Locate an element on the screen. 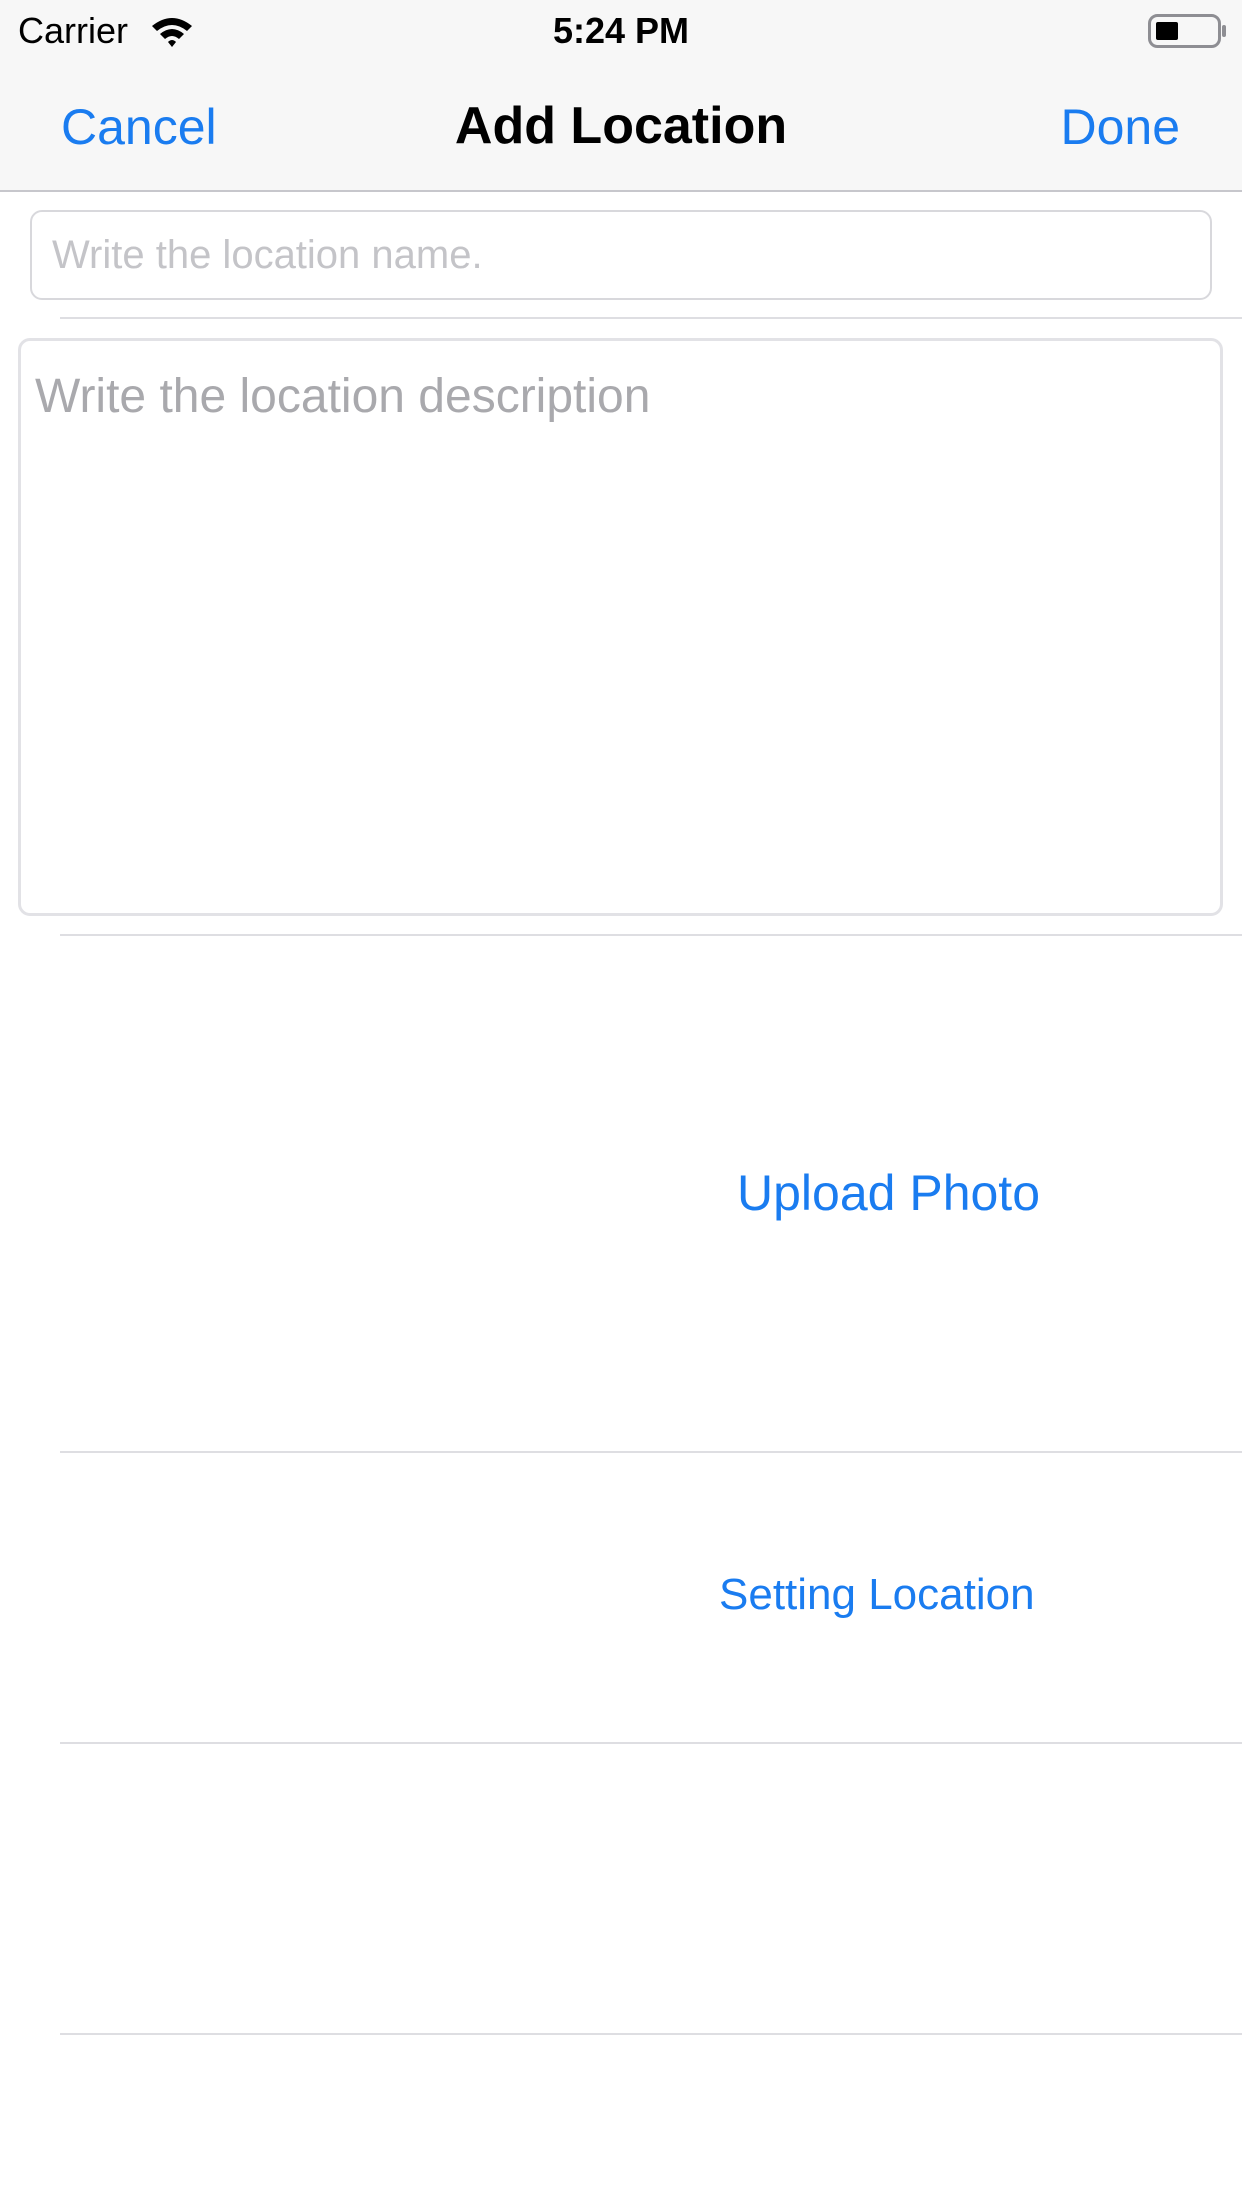 This screenshot has width=1242, height=2208. status-time: 5:24 PM is located at coordinates (621, 30).